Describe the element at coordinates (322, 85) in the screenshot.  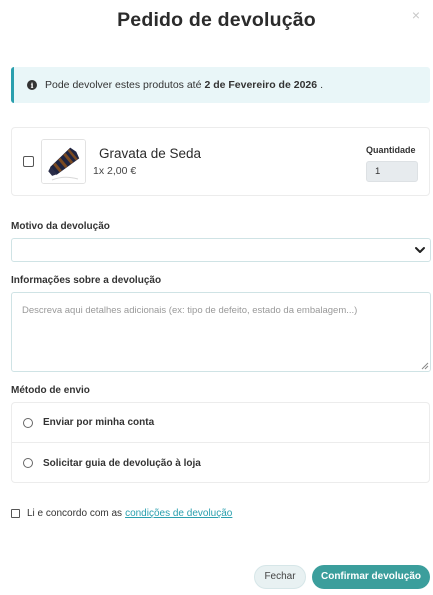
I see `notice-text-end: .` at that location.